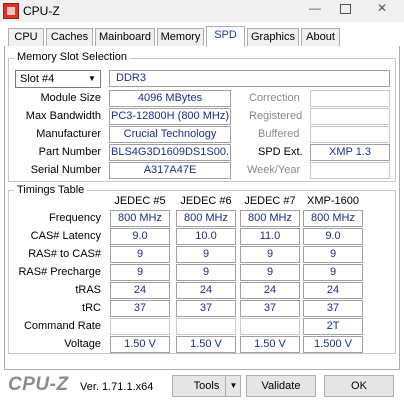 The width and height of the screenshot is (404, 404). What do you see at coordinates (72, 57) in the screenshot?
I see `memory-slot-group-title: Memory Slot Selection` at bounding box center [72, 57].